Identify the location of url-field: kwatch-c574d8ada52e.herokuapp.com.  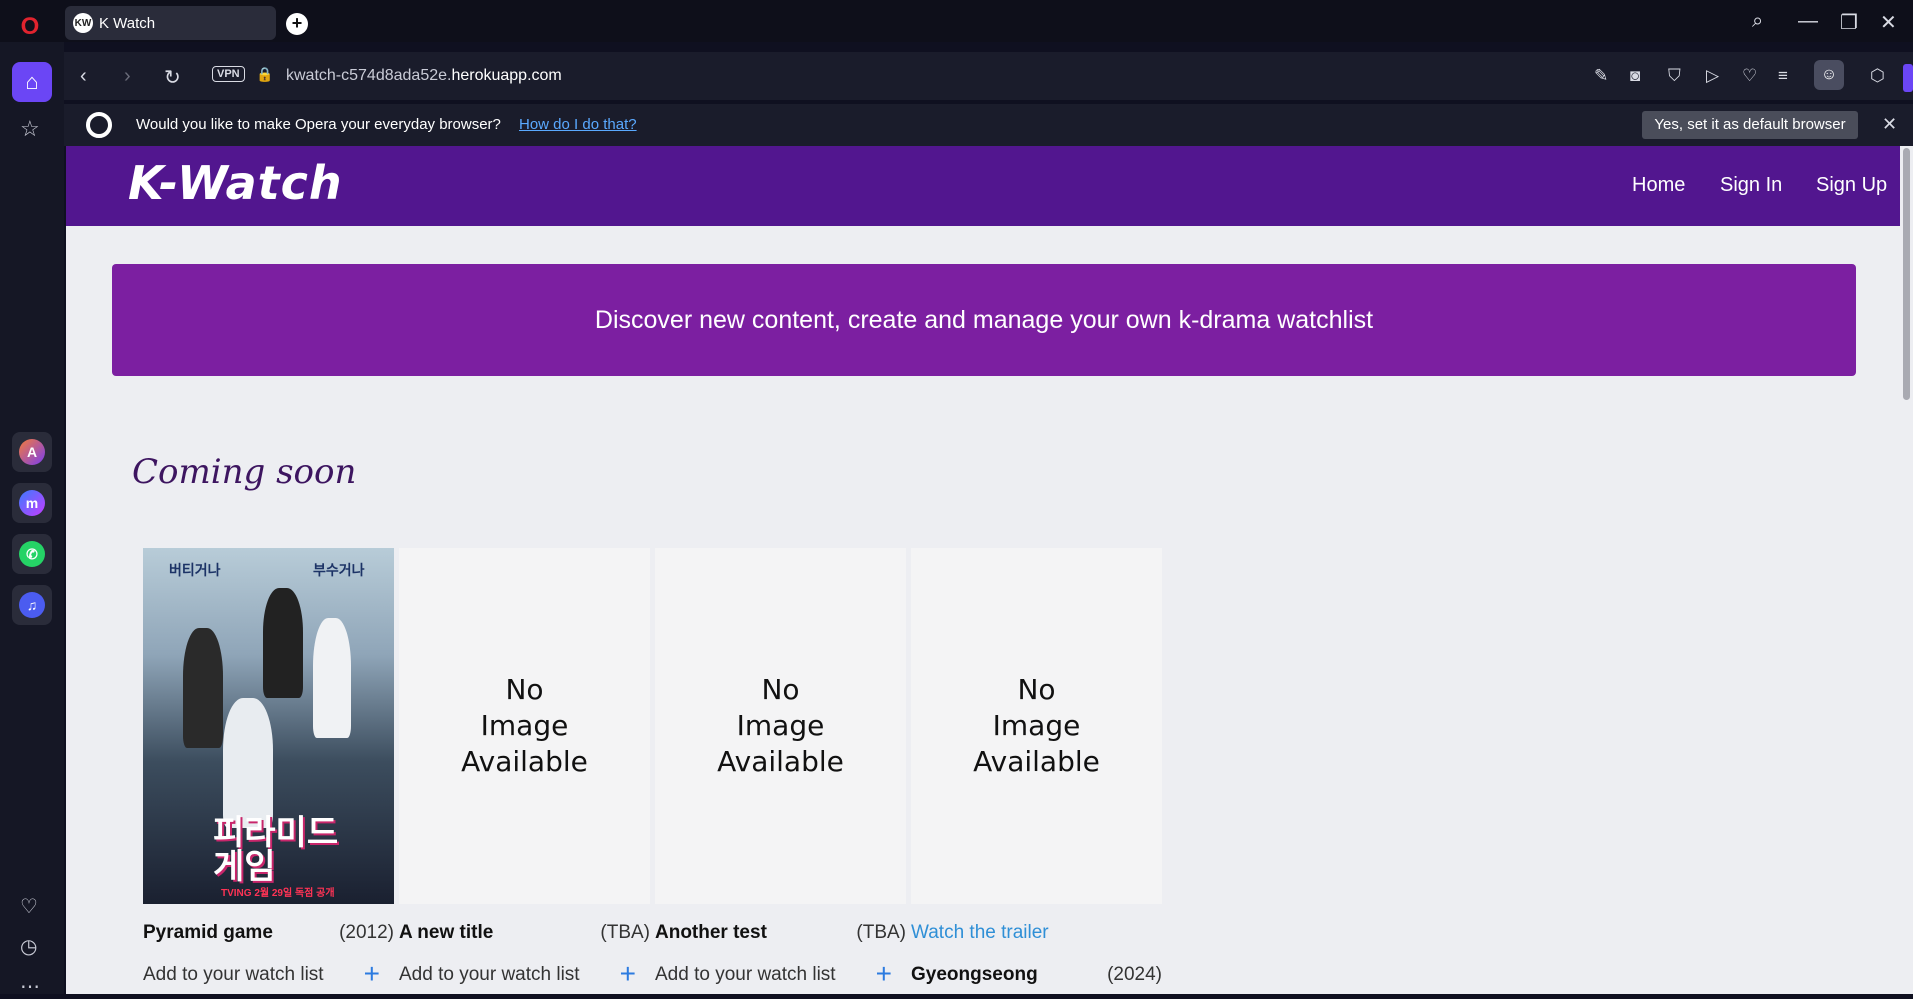
(424, 76).